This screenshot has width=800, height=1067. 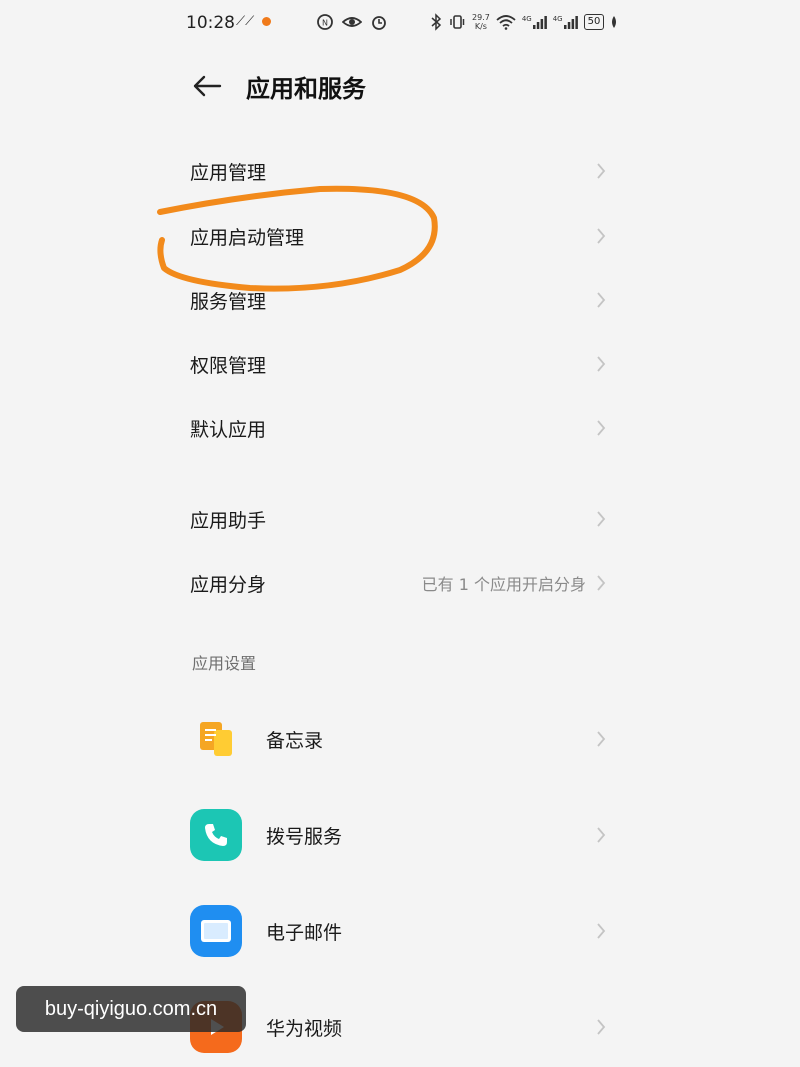 I want to click on app-label: 华为视频, so click(x=304, y=1028).